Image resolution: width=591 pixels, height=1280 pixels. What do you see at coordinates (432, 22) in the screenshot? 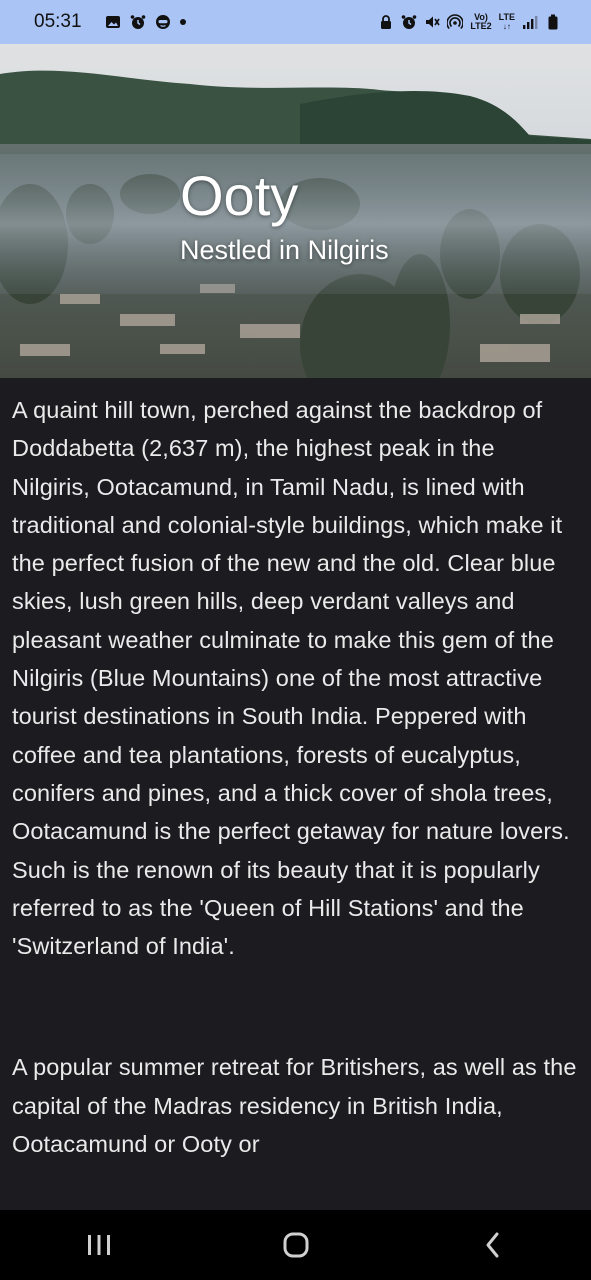
I see `mute-icon` at bounding box center [432, 22].